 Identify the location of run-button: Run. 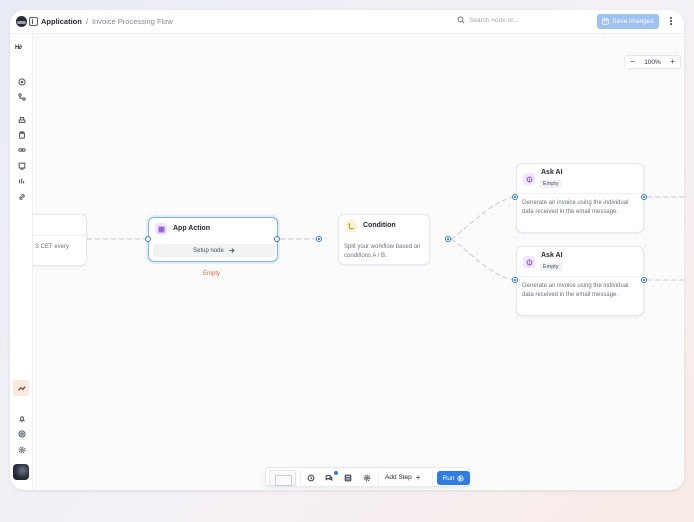
(453, 478).